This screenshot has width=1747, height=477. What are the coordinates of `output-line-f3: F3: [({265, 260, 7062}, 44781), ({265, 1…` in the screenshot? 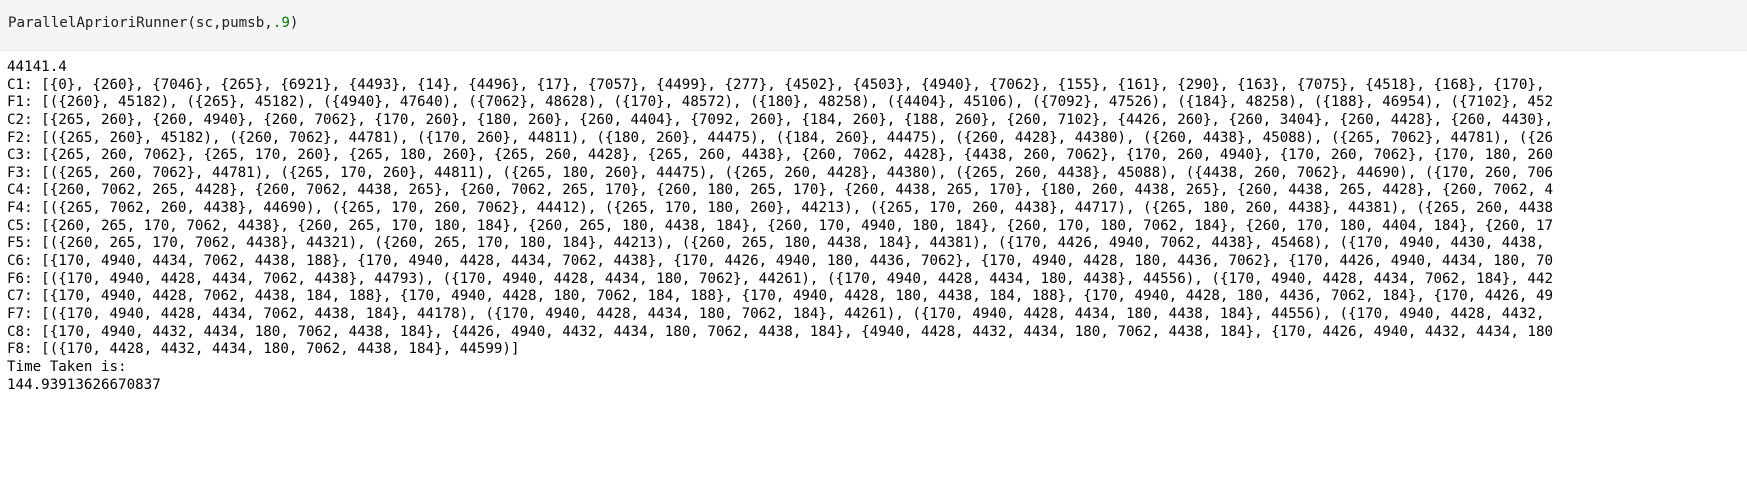 It's located at (780, 172).